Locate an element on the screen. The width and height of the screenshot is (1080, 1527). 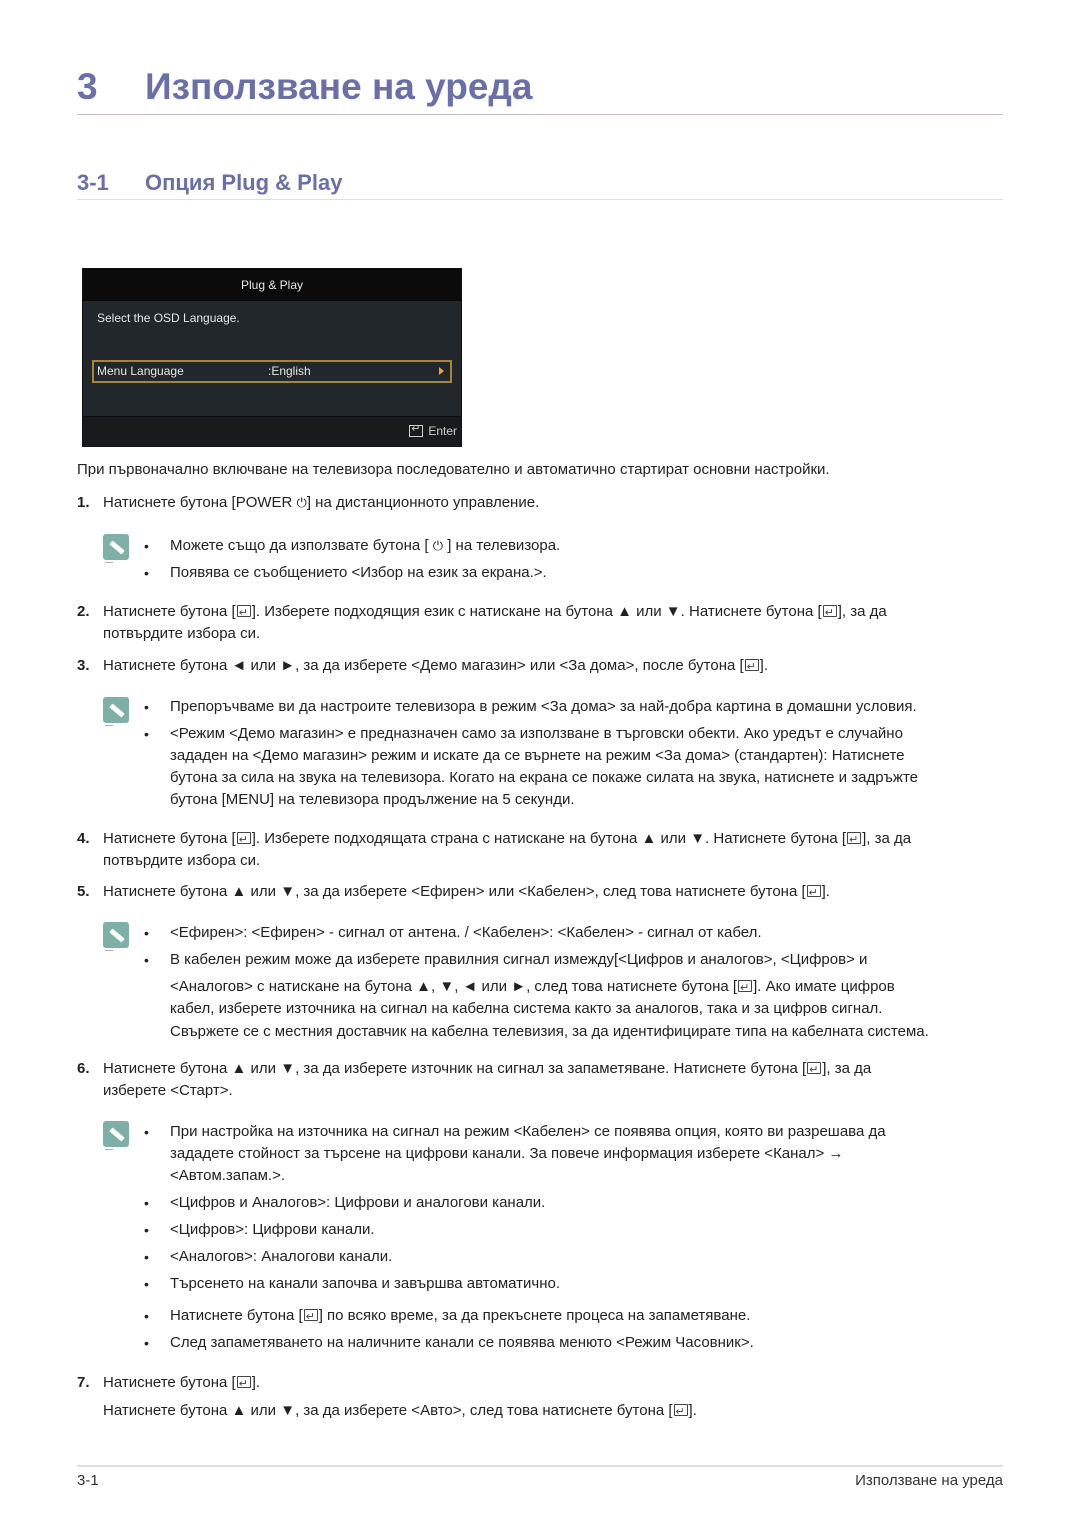
step-number: 7. is located at coordinates (83, 1382).